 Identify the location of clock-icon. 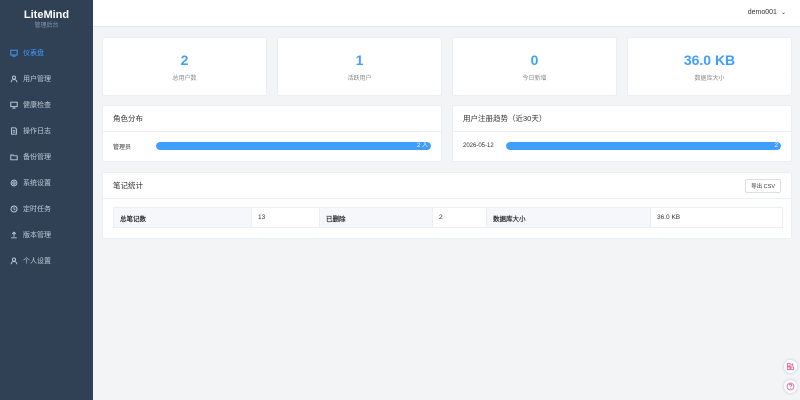
(13, 209).